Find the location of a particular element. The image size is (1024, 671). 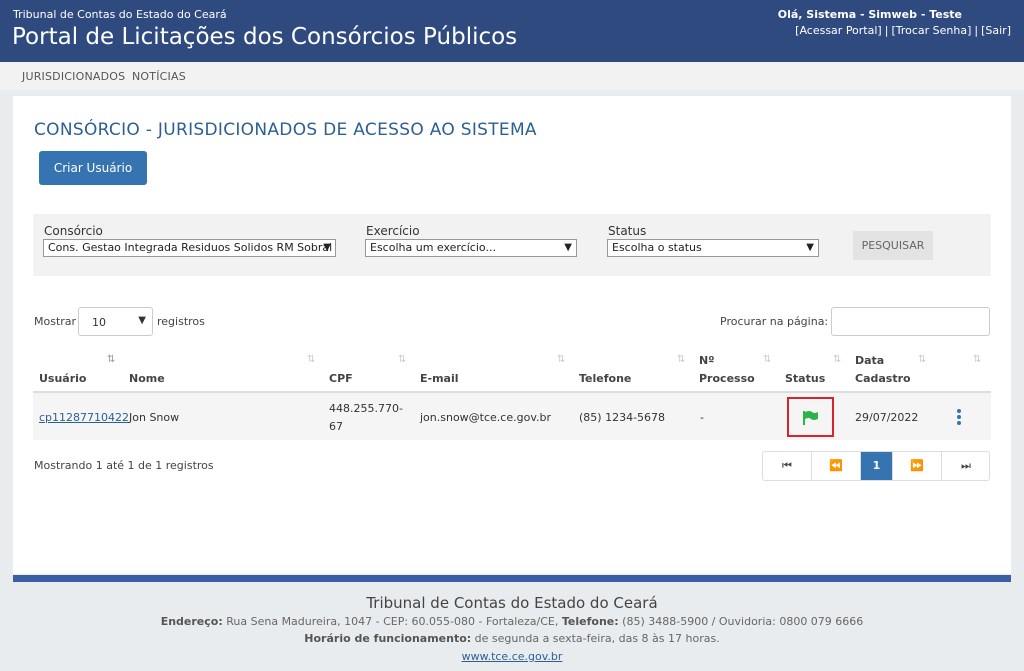

footer-divider is located at coordinates (512, 578).